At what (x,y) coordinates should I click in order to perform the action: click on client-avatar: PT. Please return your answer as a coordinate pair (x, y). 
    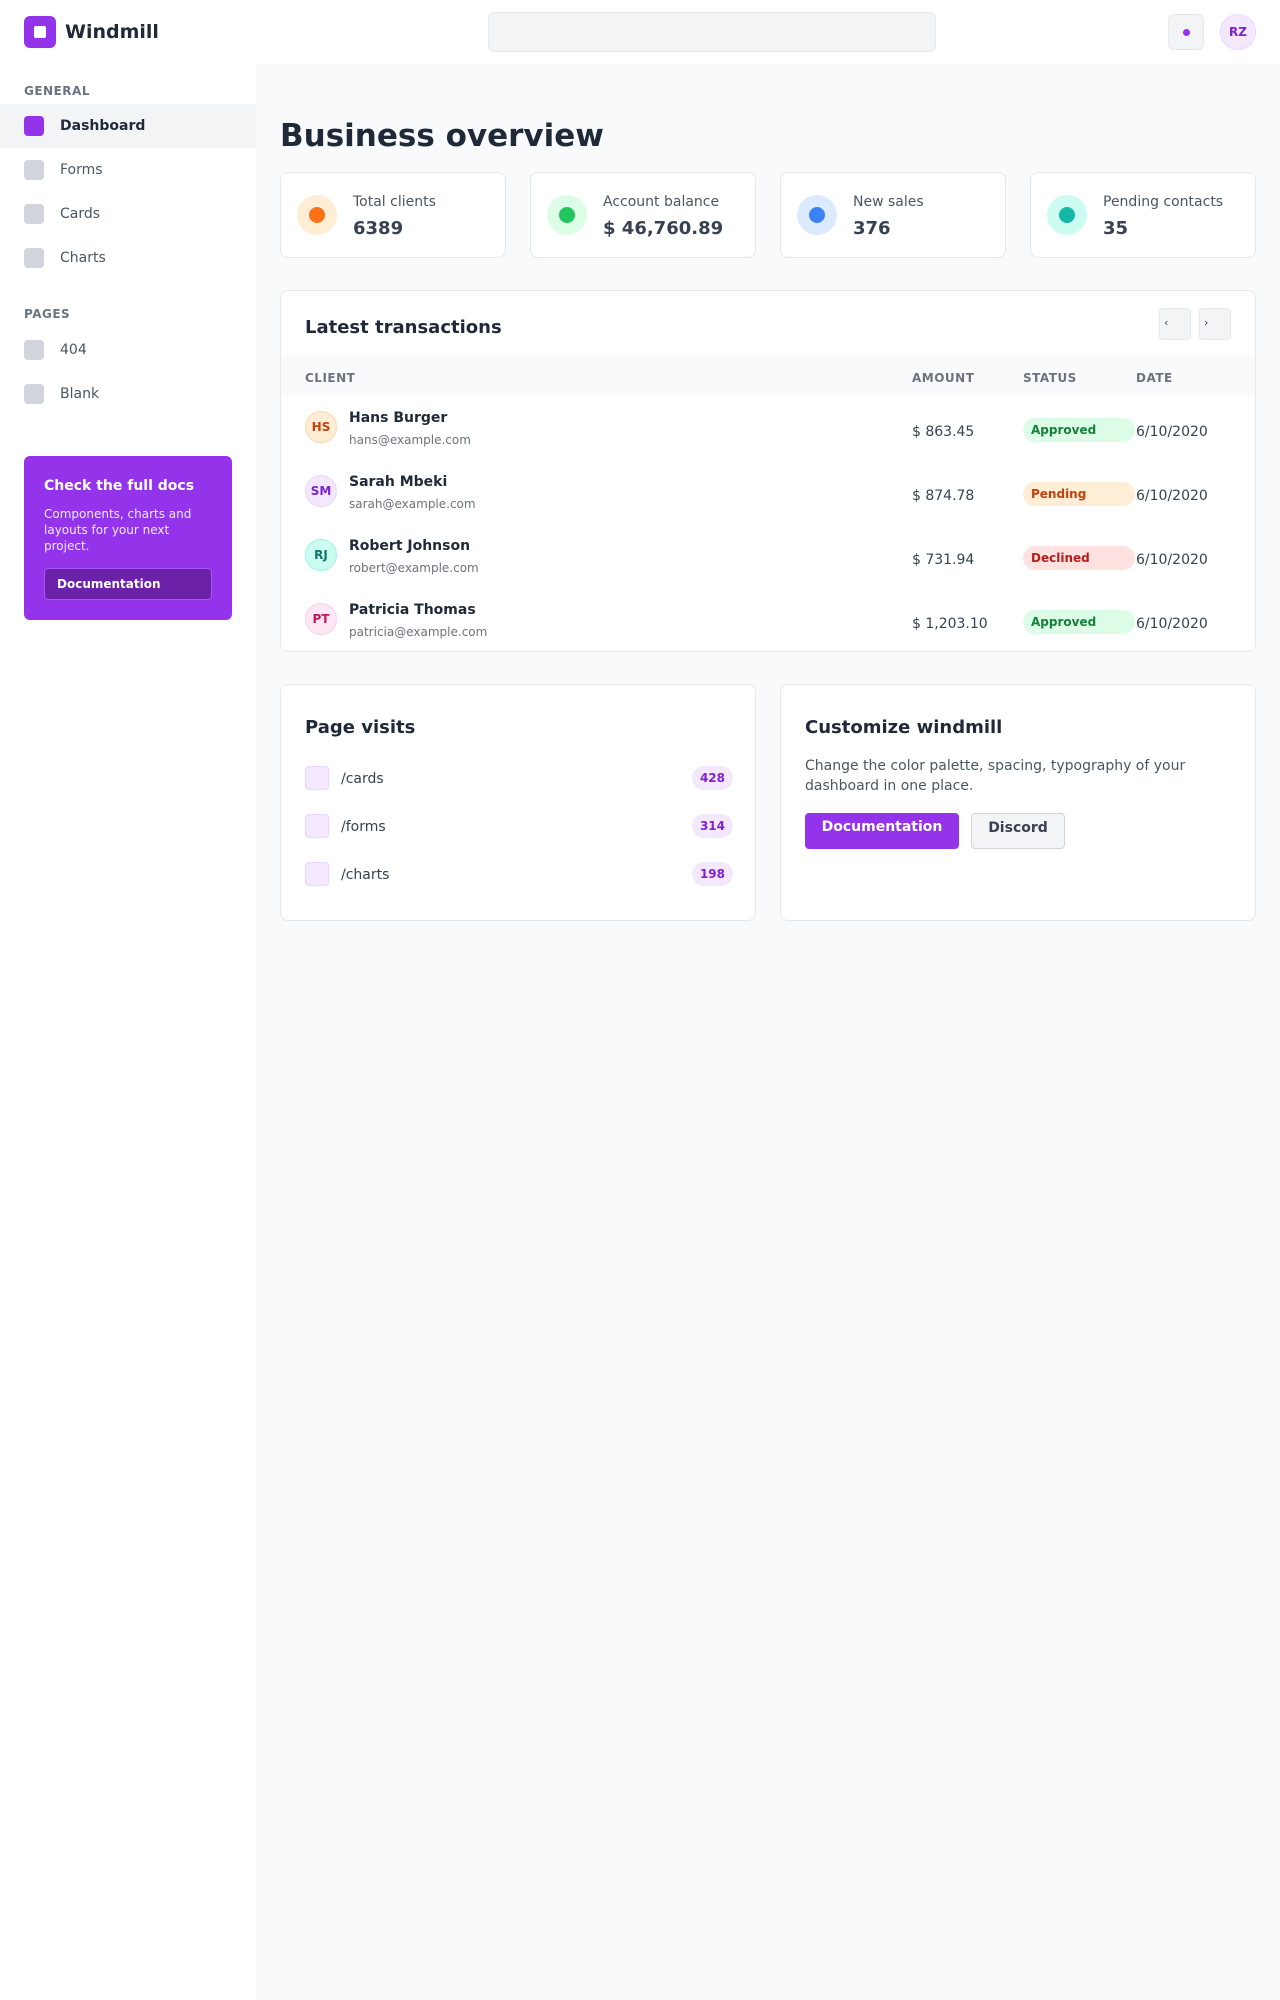
    Looking at the image, I should click on (321, 619).